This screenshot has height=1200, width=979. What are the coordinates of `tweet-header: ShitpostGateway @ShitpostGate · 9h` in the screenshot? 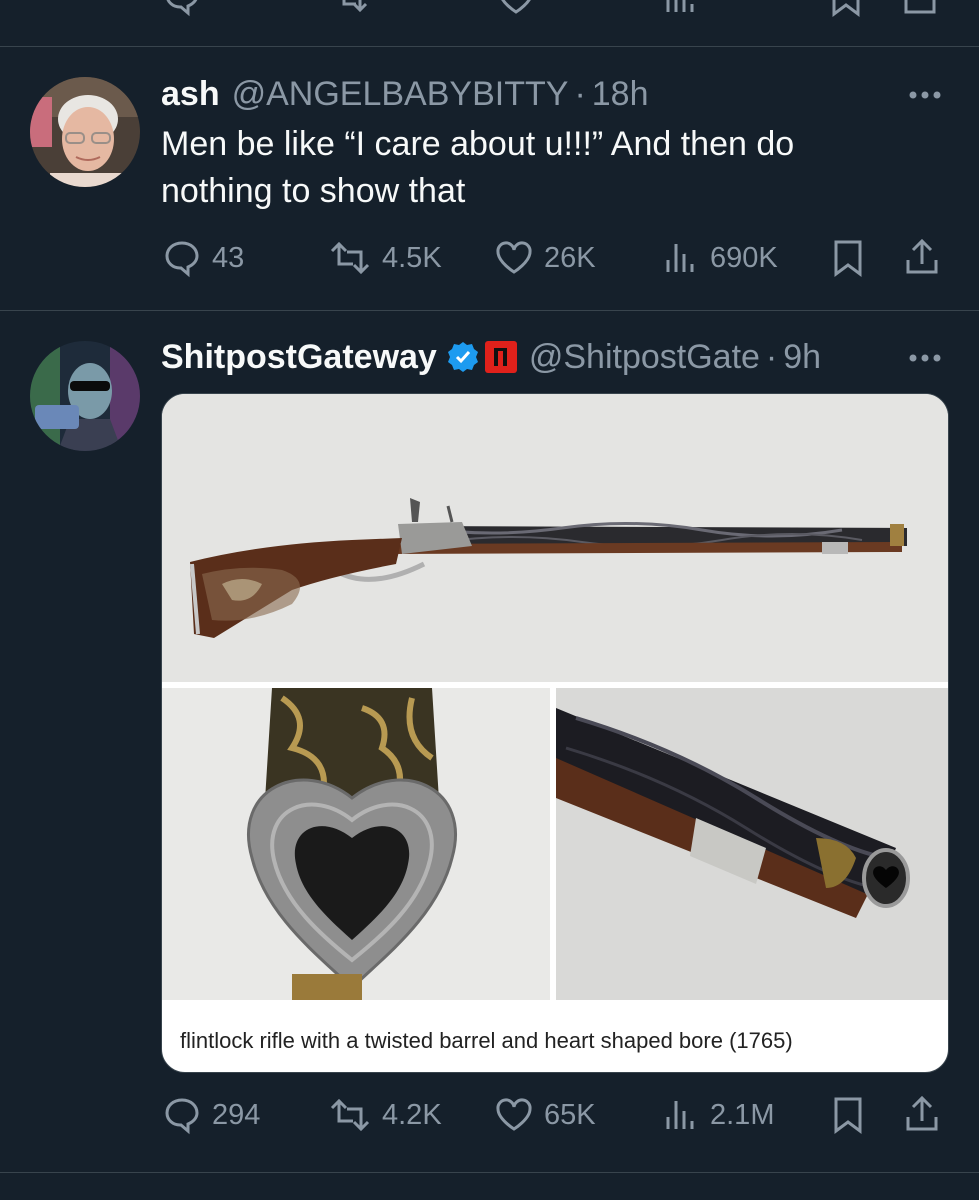 It's located at (491, 357).